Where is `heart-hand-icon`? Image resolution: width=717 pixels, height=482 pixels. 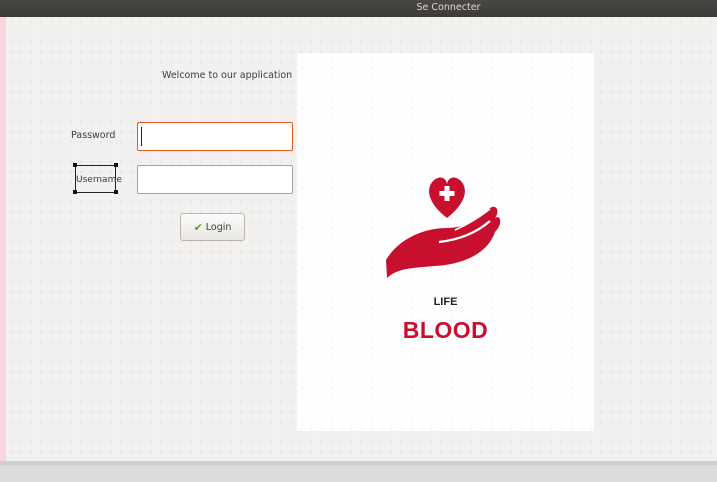 heart-hand-icon is located at coordinates (443, 227).